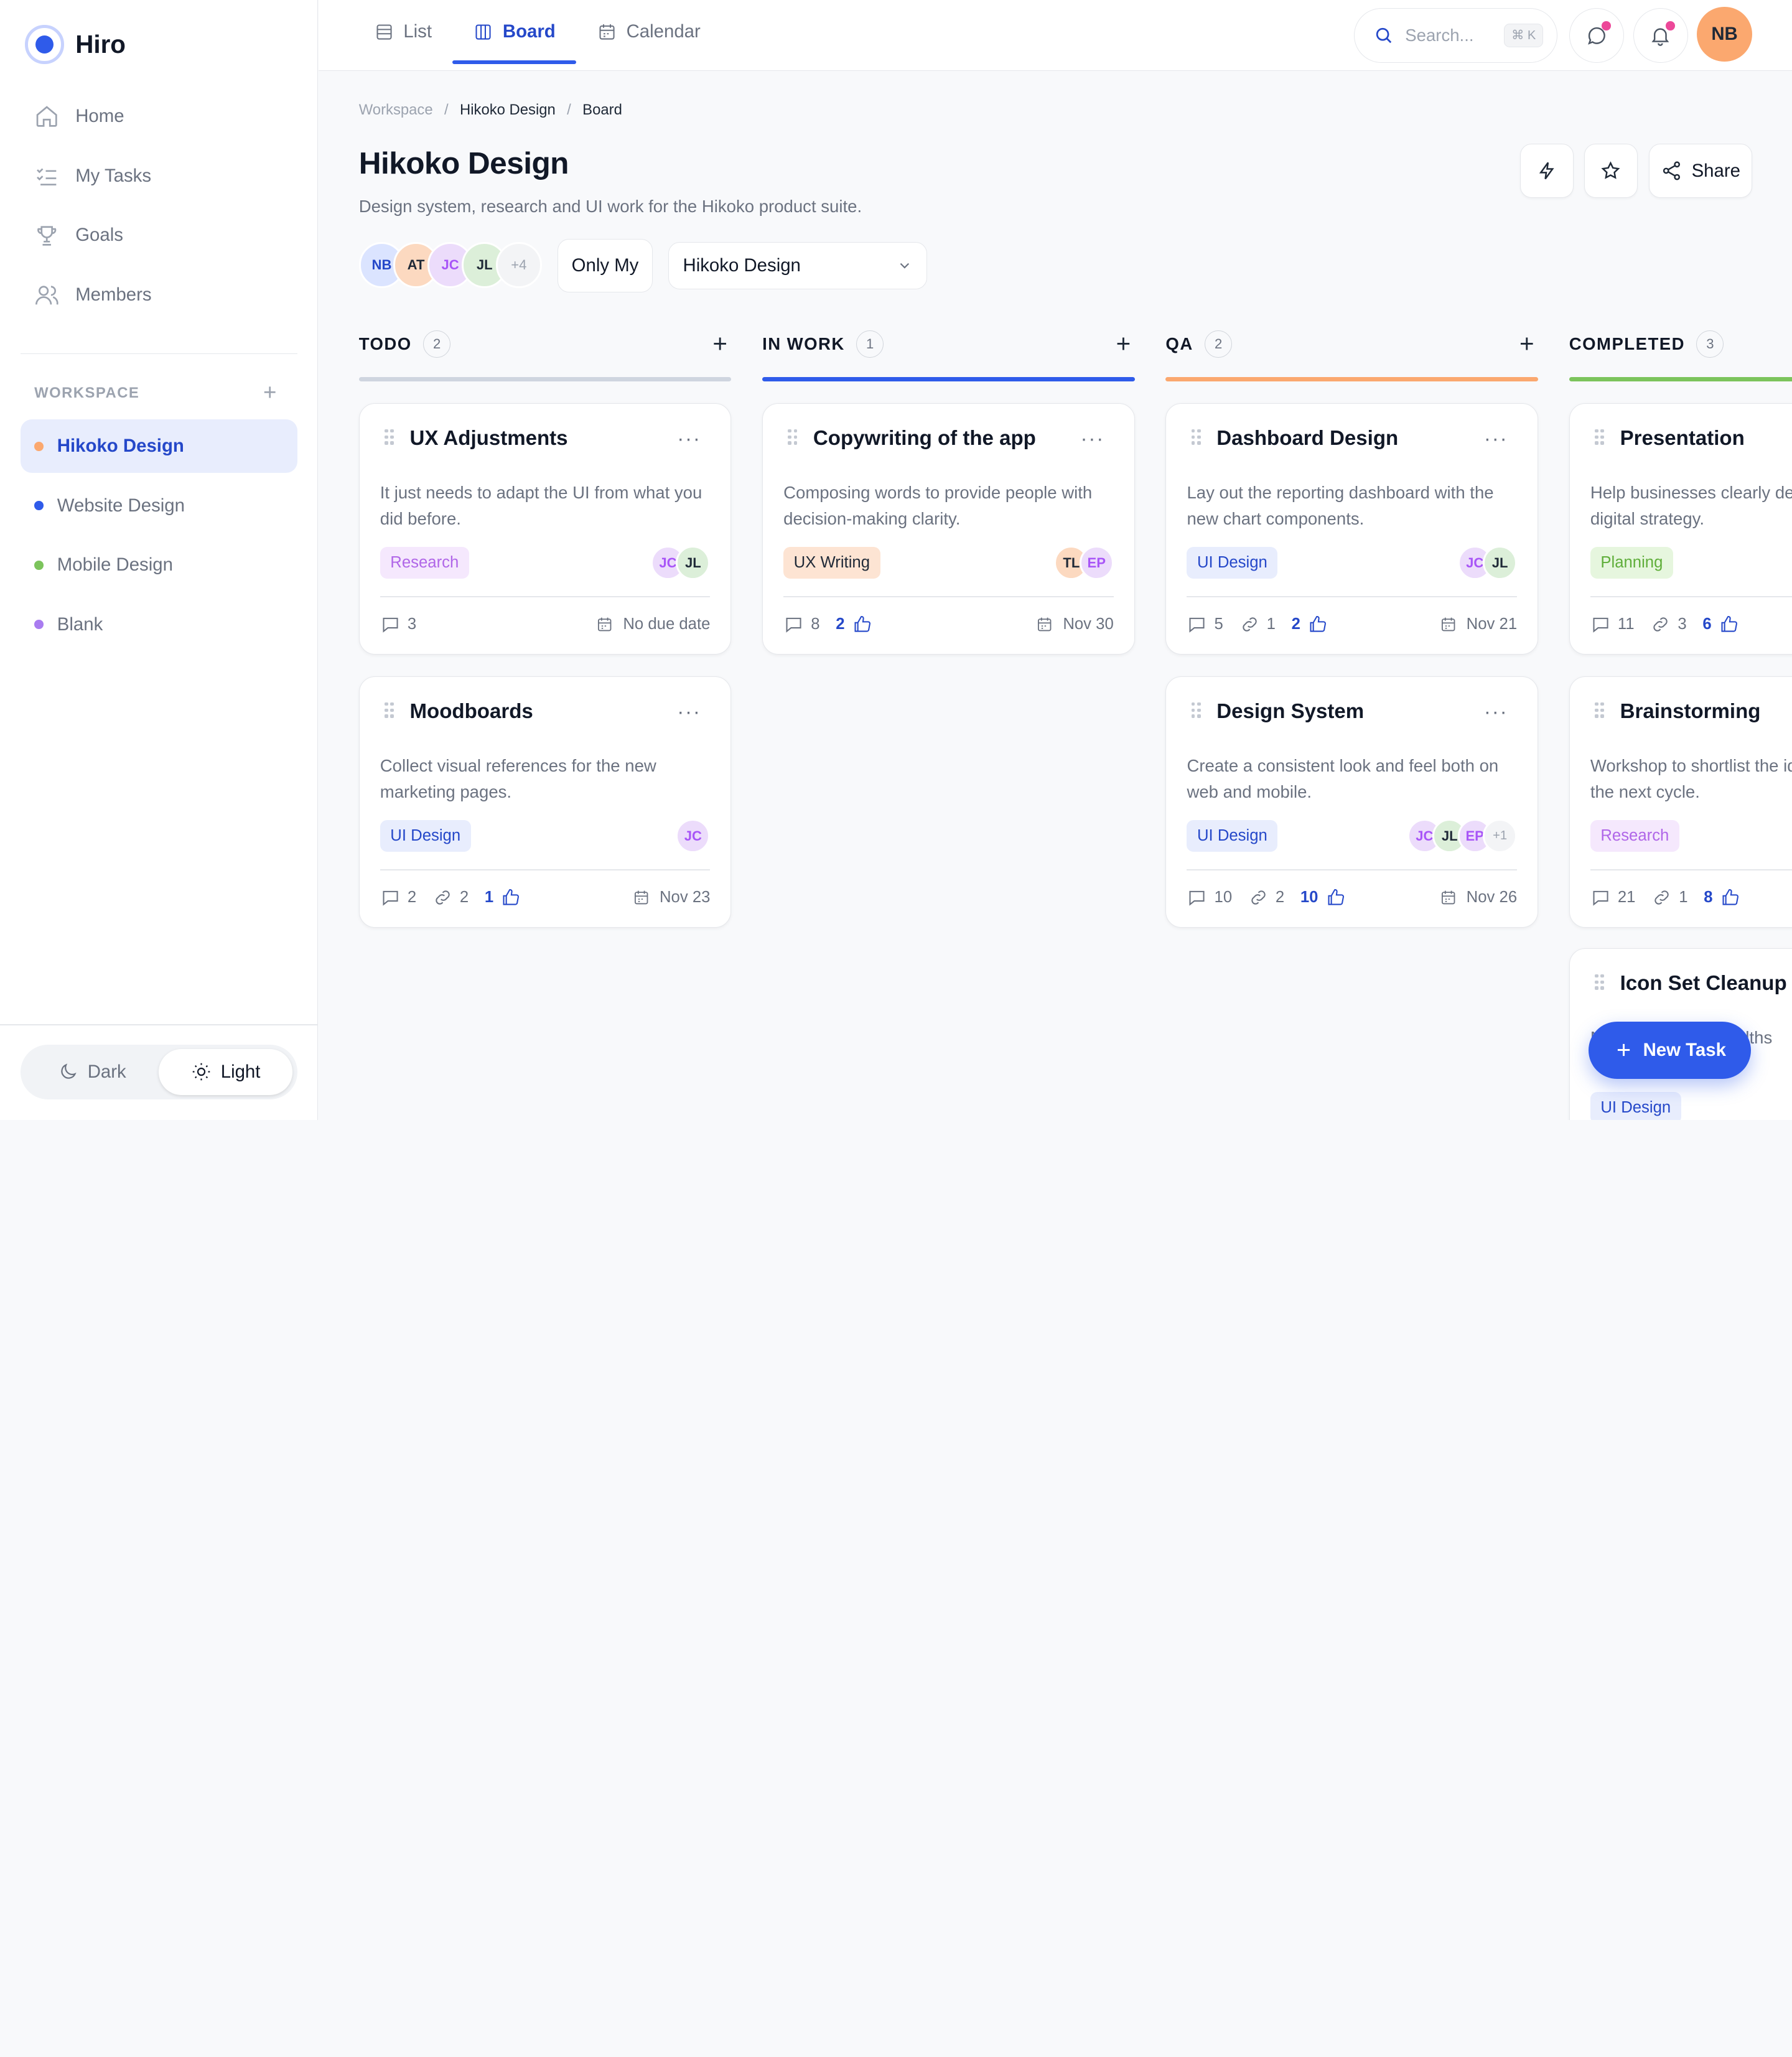  I want to click on automation-button, so click(1547, 171).